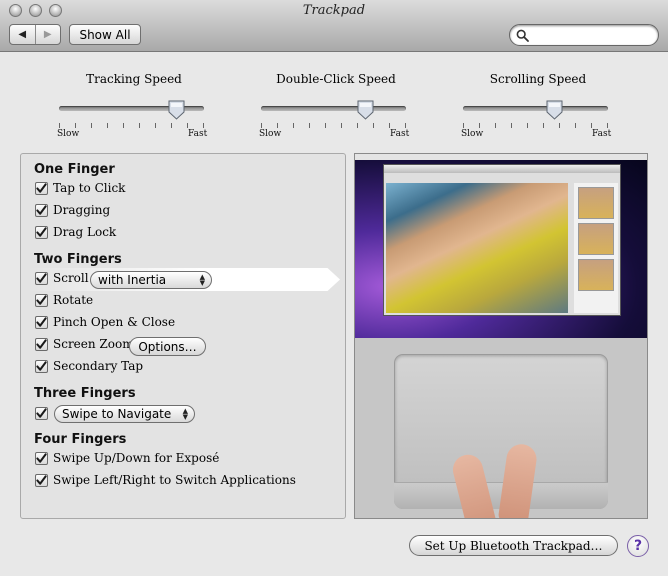 The height and width of the screenshot is (576, 668). What do you see at coordinates (73, 300) in the screenshot?
I see `option-label: Rotate` at bounding box center [73, 300].